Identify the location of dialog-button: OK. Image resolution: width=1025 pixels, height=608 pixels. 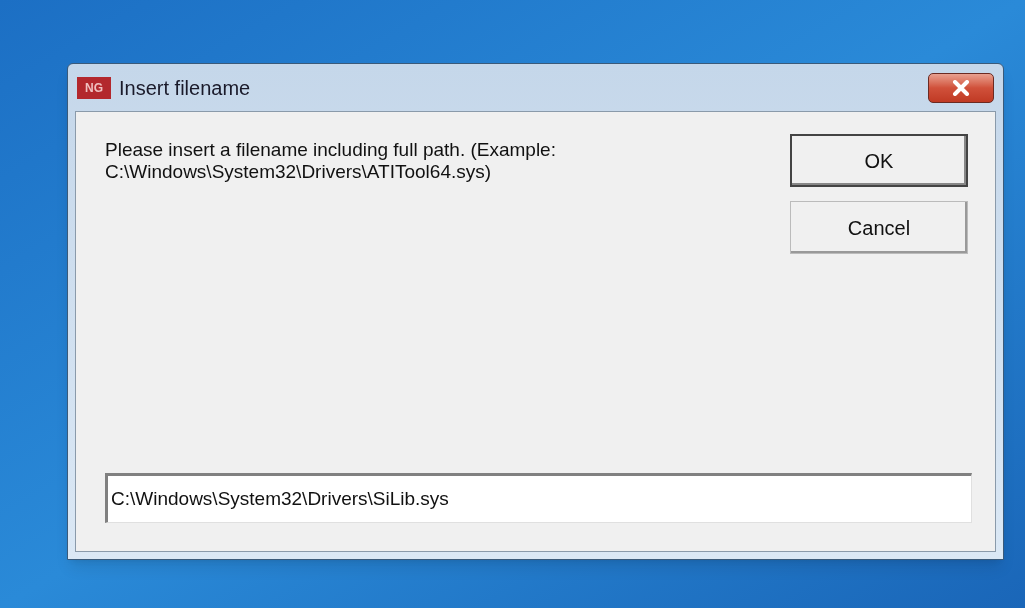
(879, 160).